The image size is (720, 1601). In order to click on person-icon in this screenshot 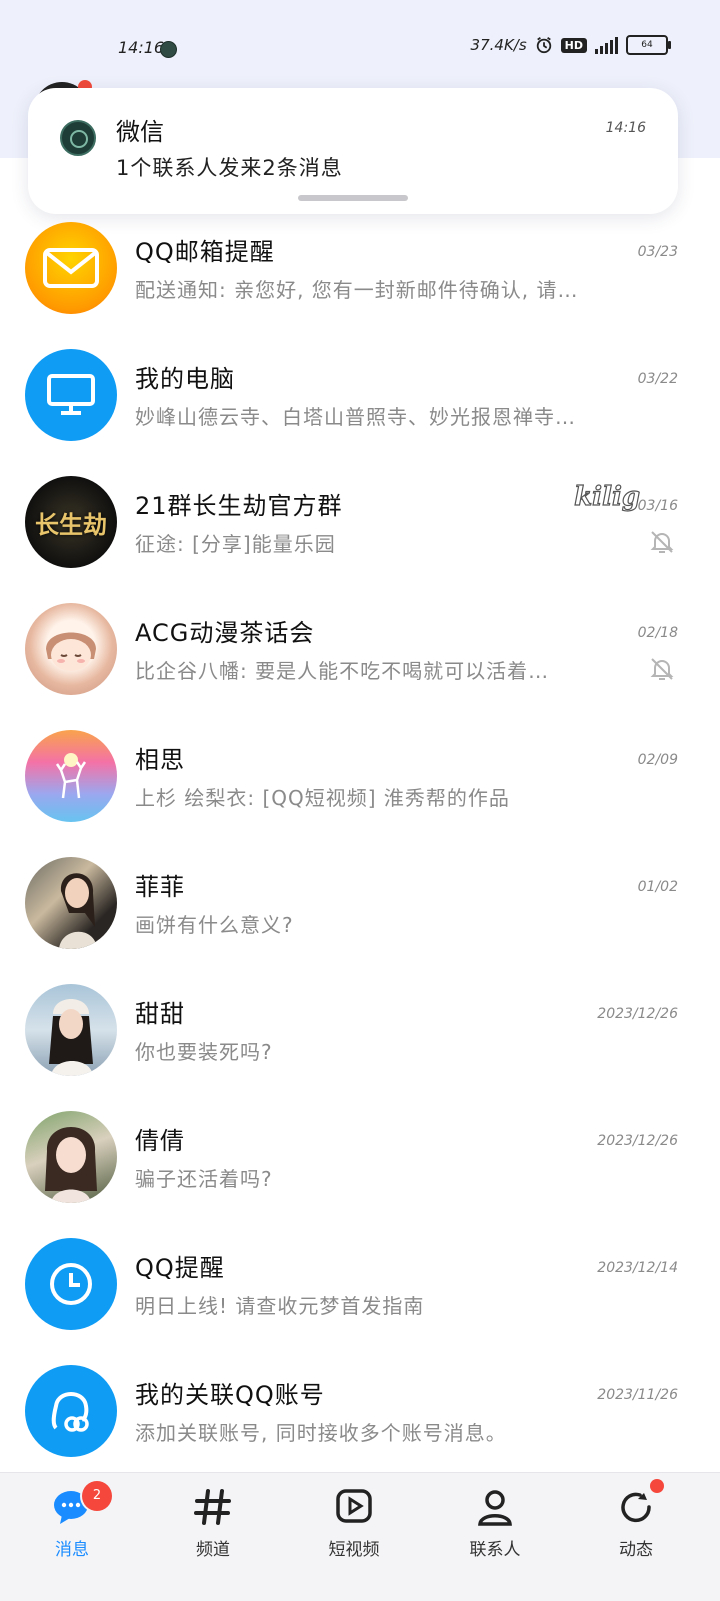, I will do `click(495, 1508)`.